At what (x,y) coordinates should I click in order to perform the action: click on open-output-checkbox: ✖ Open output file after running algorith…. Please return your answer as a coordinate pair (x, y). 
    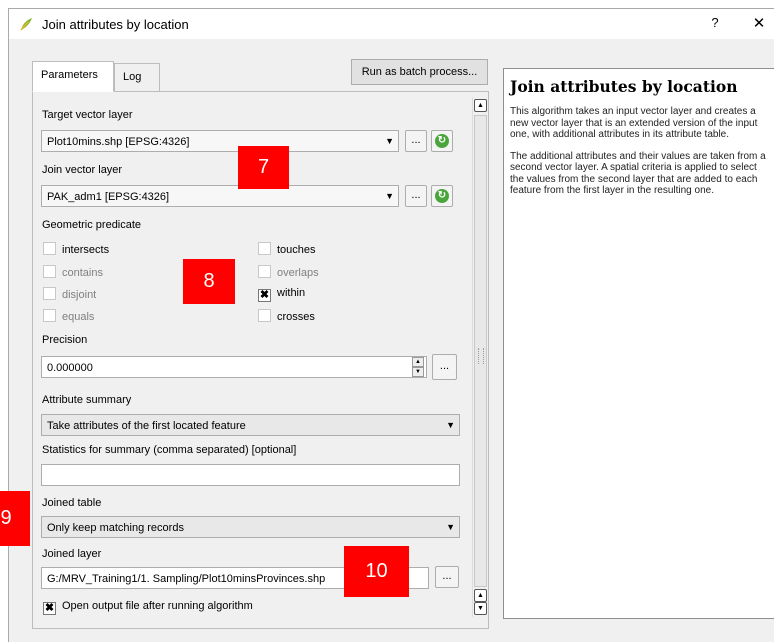
    Looking at the image, I should click on (148, 607).